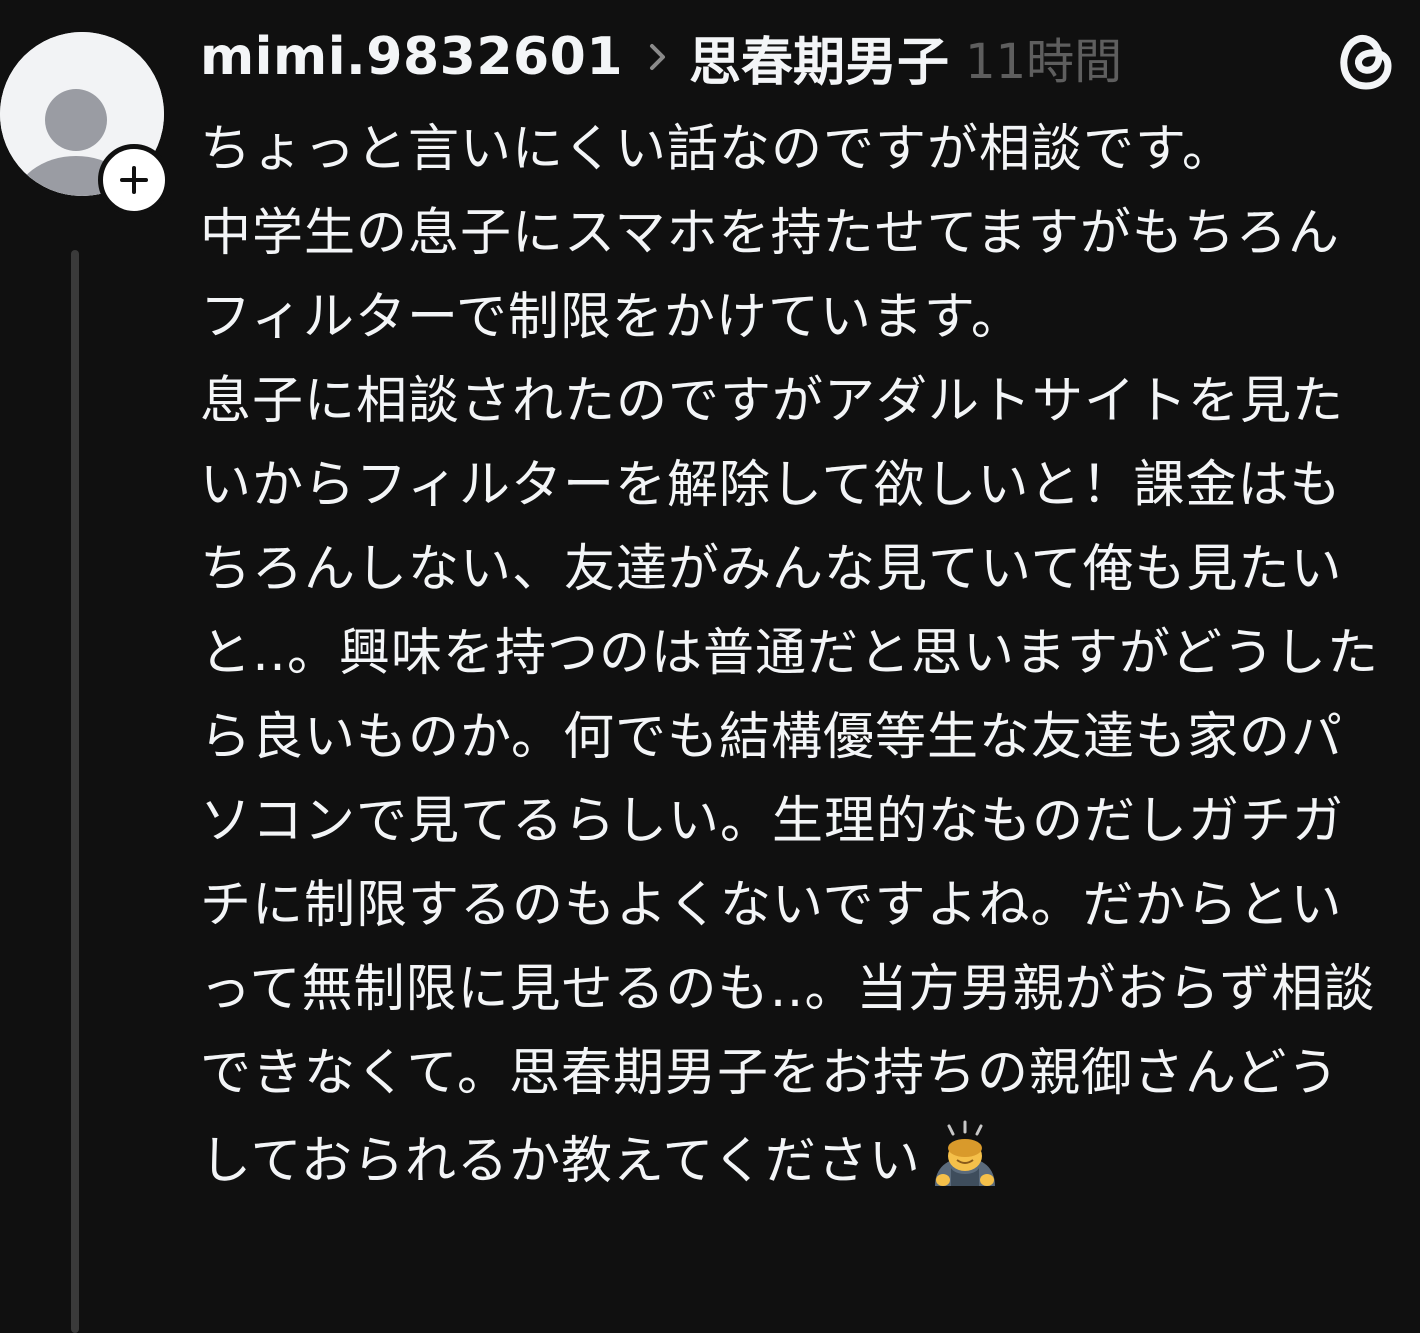 The height and width of the screenshot is (1333, 1420). Describe the element at coordinates (1044, 62) in the screenshot. I see `post-timestamp: 11時間` at that location.